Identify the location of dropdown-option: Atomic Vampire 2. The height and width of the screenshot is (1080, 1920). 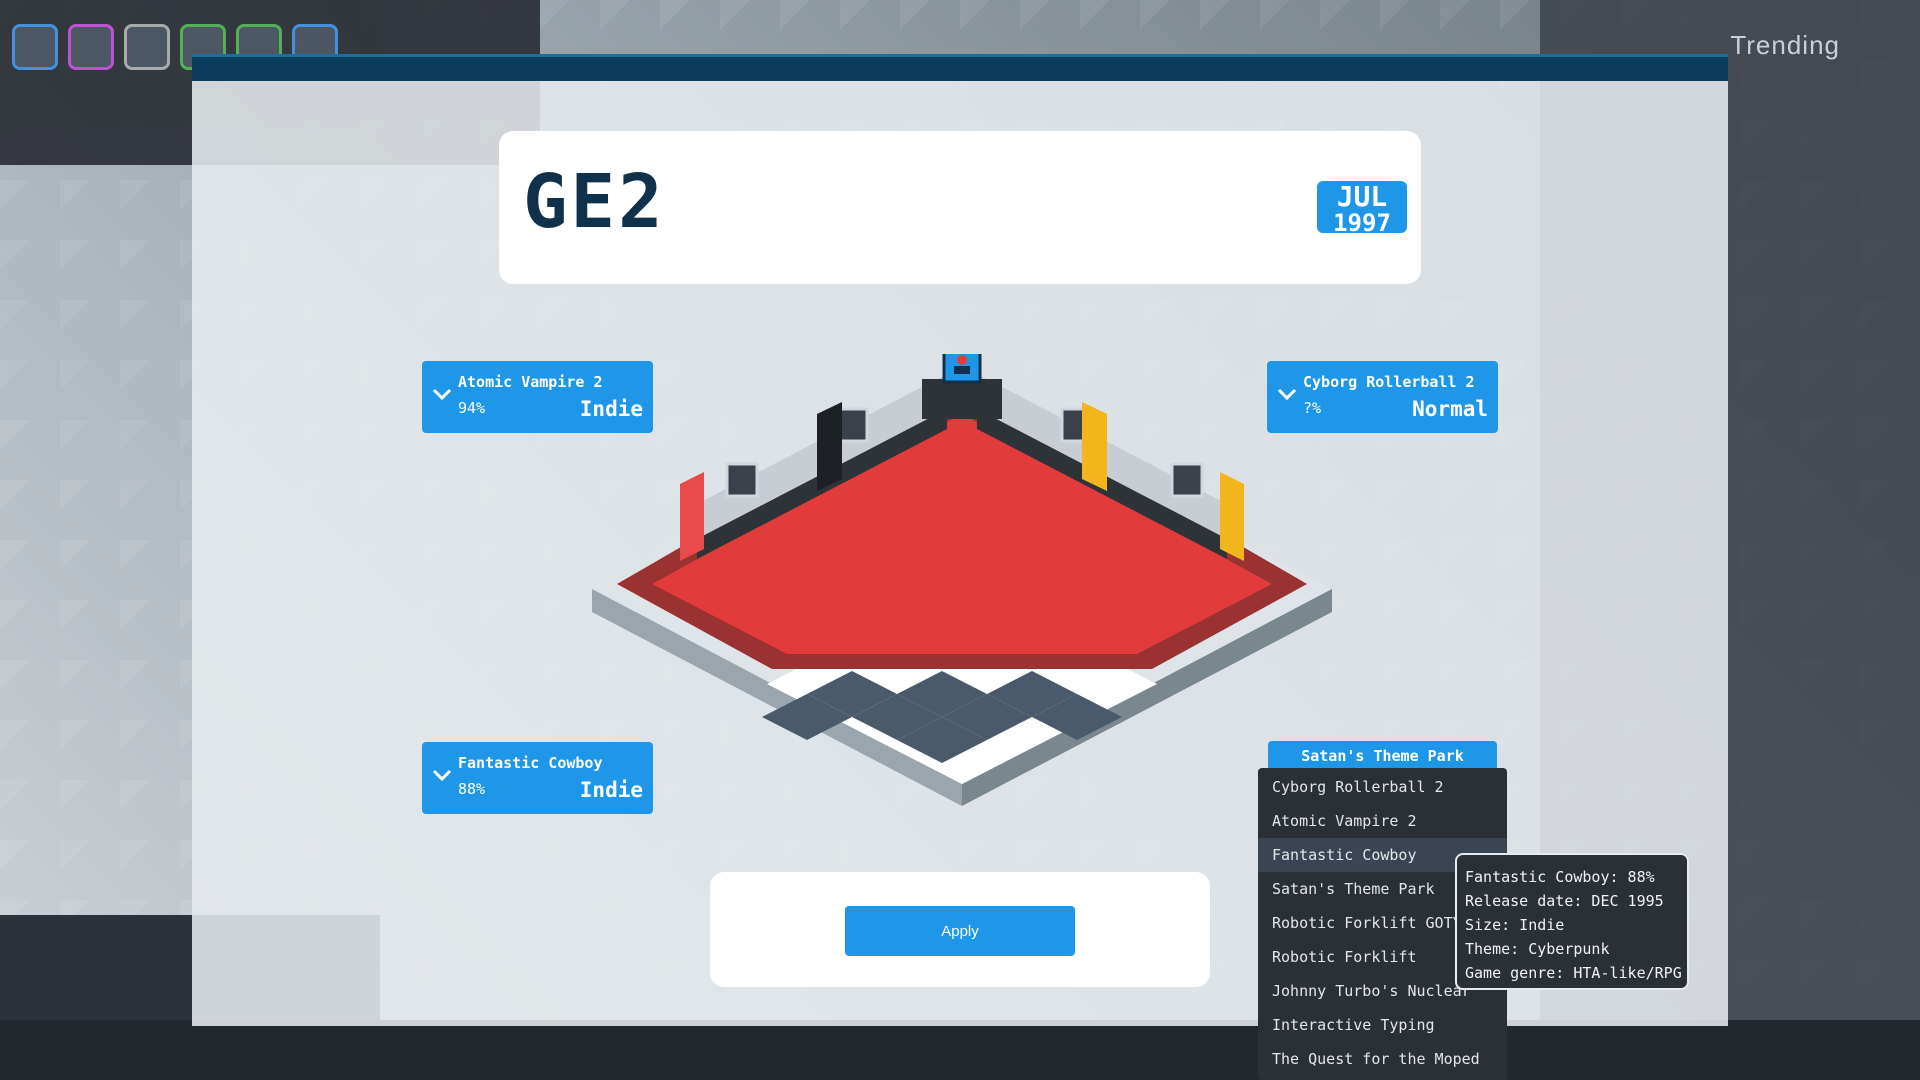
(1382, 821).